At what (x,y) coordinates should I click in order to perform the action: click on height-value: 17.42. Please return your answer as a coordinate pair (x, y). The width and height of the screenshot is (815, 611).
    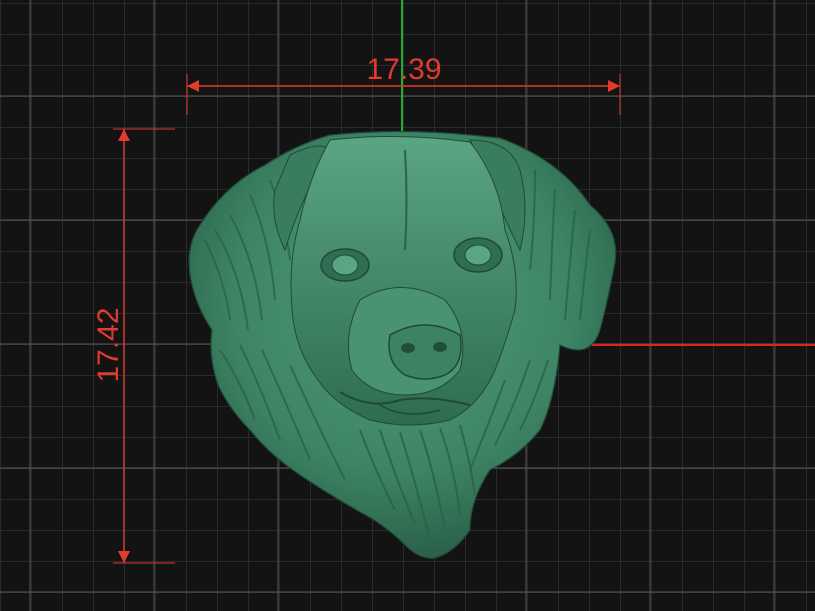
    Looking at the image, I should click on (108, 344).